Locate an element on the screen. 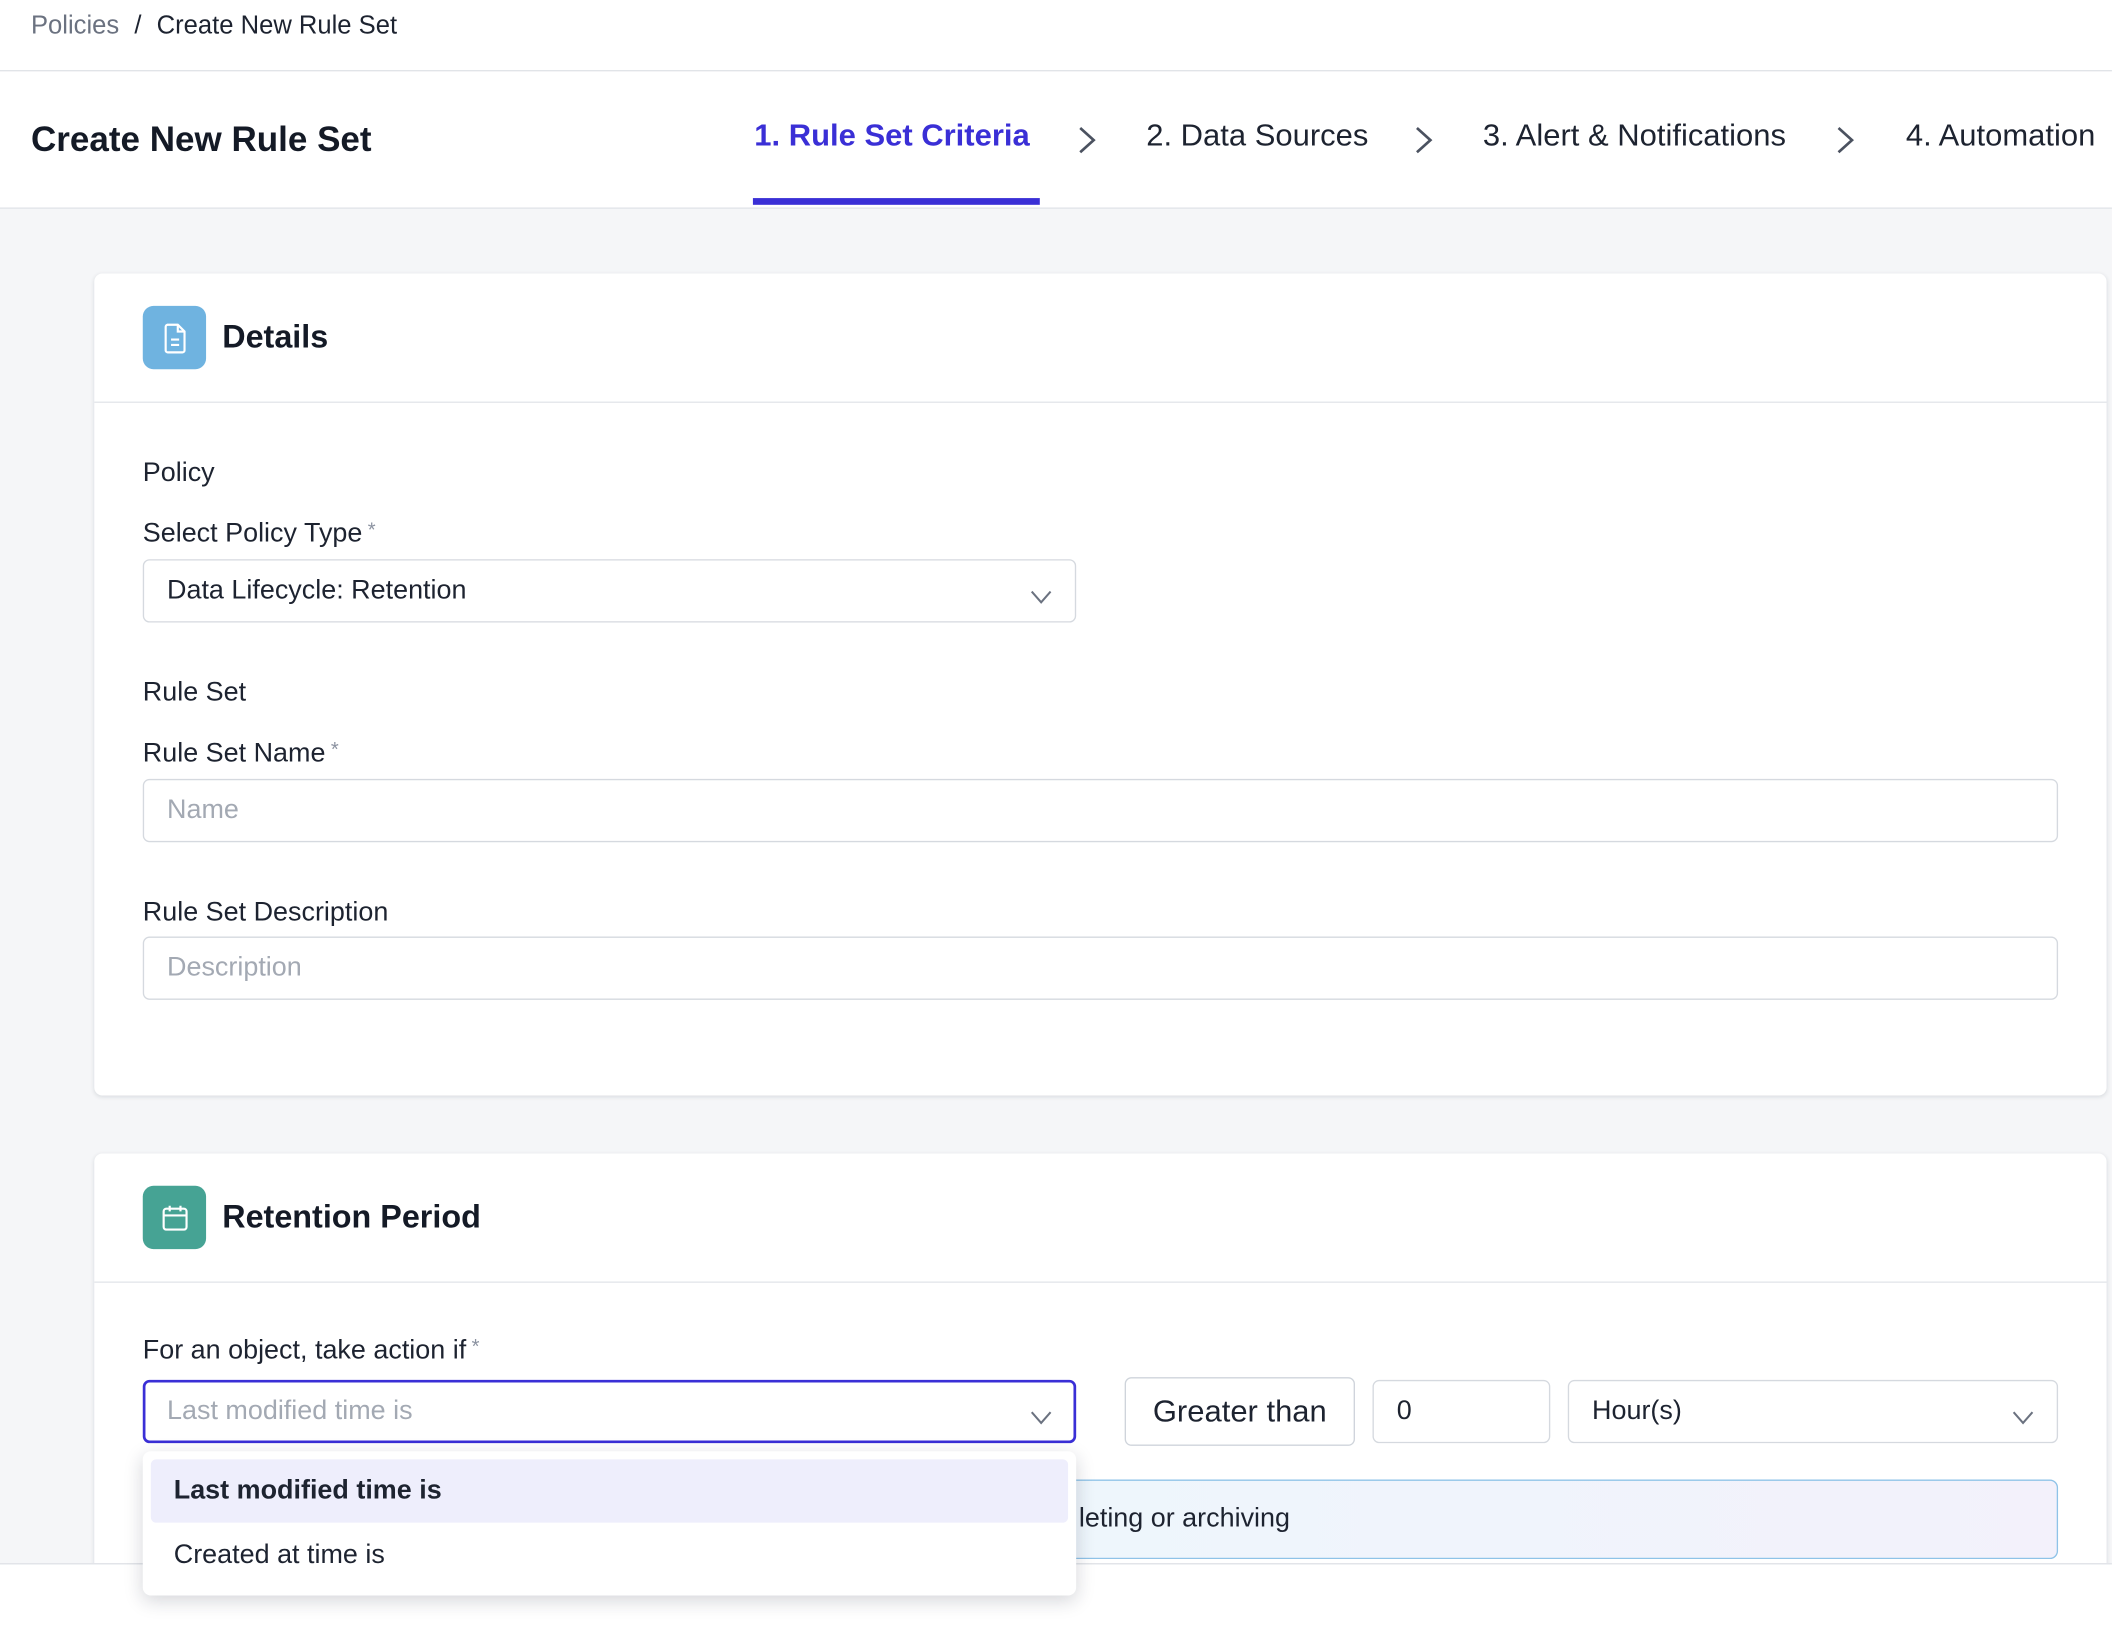  retention-title: Retention Period is located at coordinates (351, 1217).